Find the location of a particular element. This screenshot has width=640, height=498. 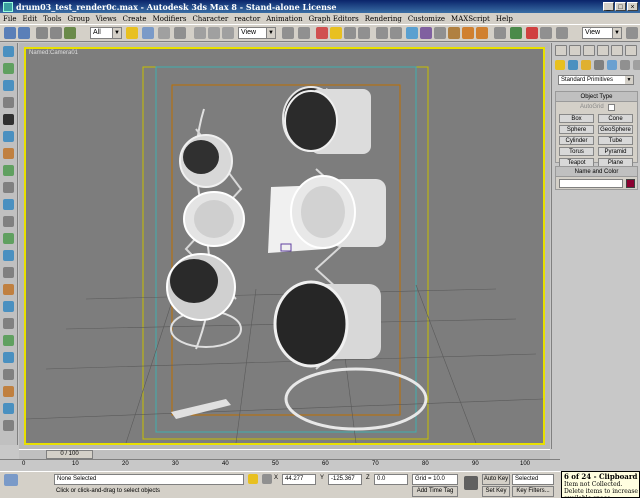

percent-snap-icon is located at coordinates (350, 33).